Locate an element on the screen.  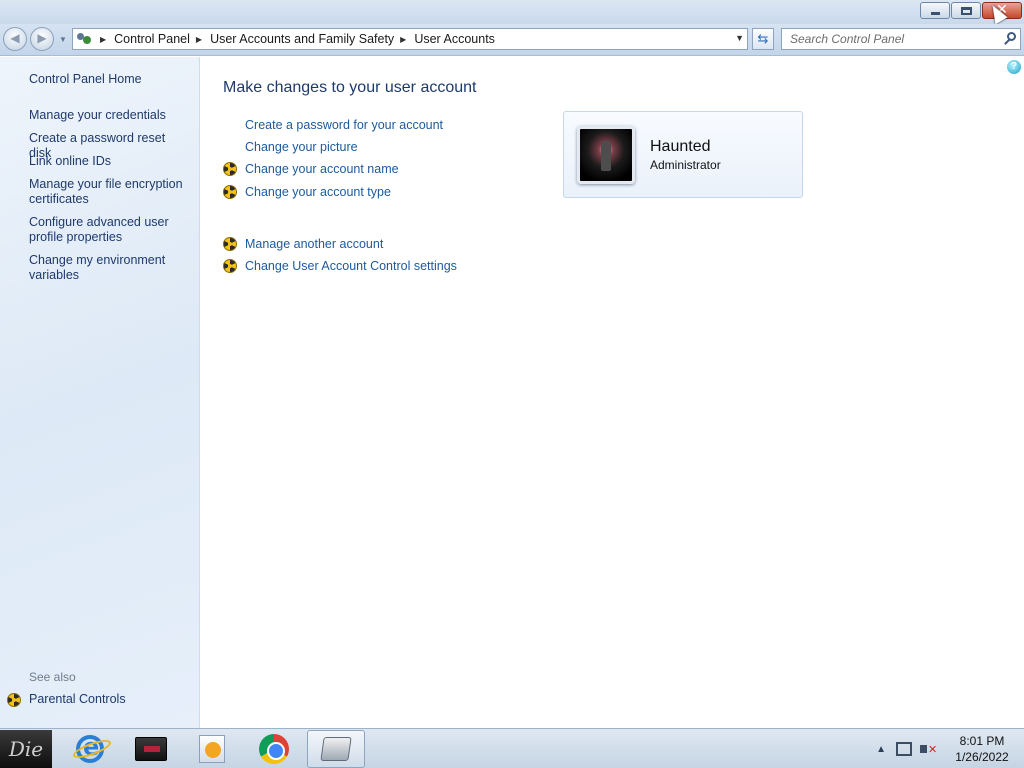
task-change-account-type: Change your account type is located at coordinates (307, 192).